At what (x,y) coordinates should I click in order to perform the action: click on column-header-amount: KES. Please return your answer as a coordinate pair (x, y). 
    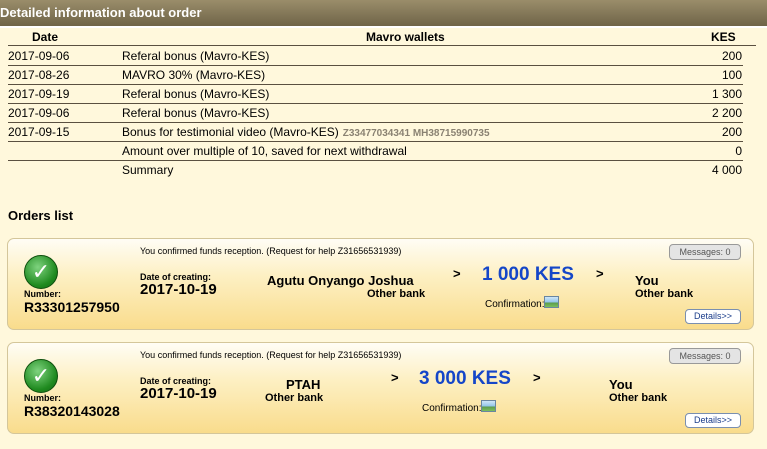
    Looking at the image, I should click on (723, 37).